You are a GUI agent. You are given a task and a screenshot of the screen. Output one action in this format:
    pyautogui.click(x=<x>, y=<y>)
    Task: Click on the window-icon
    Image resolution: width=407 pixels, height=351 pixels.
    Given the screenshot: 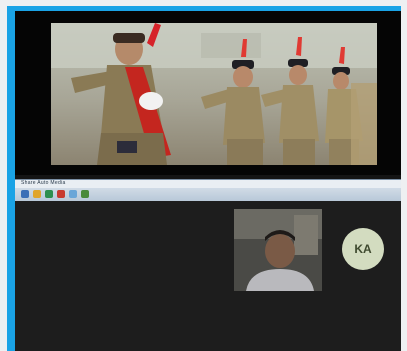 What is the action you would take?
    pyautogui.click(x=73, y=194)
    